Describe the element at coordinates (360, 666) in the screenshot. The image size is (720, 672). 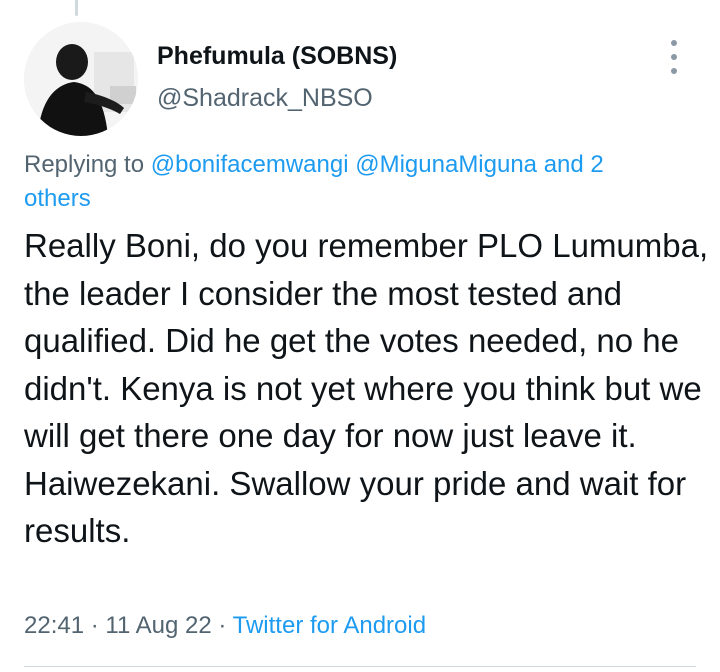
I see `divider` at that location.